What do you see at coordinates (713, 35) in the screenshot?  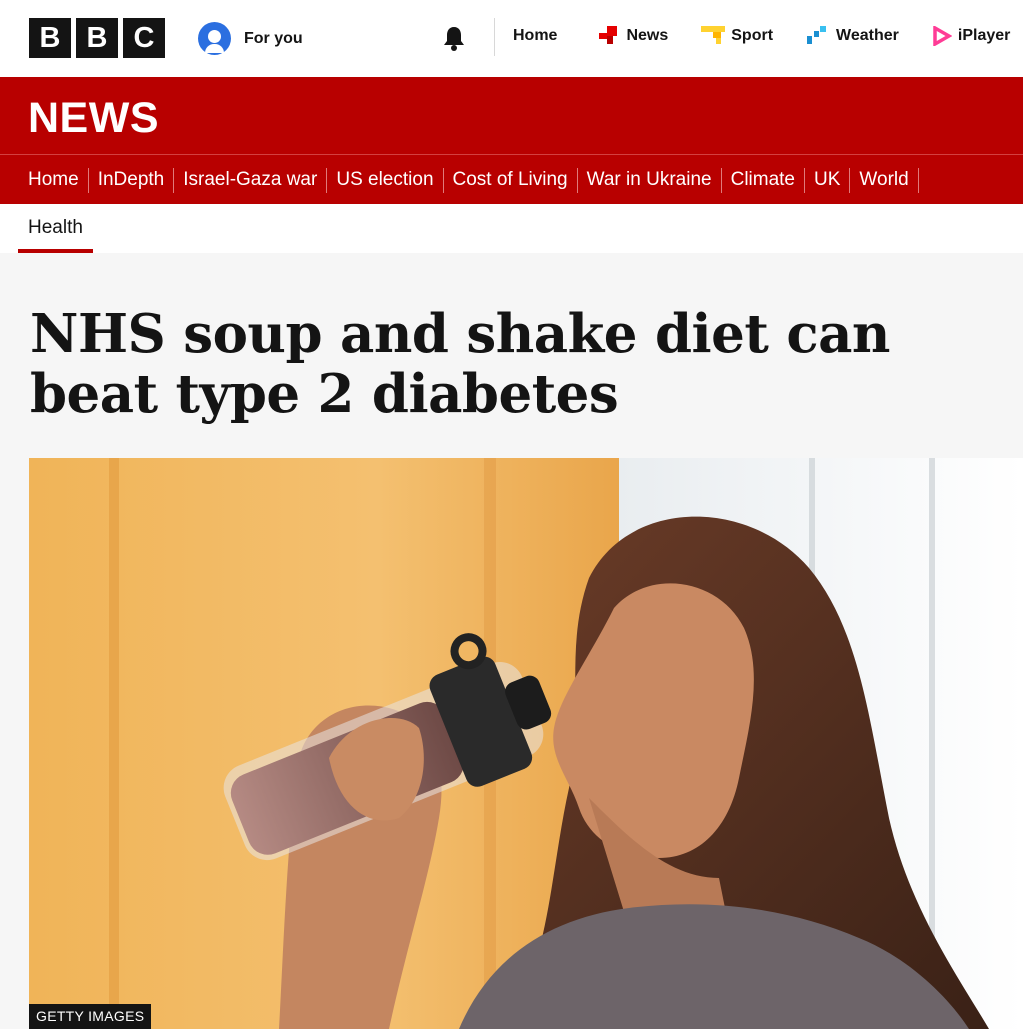 I see `sport-icon` at bounding box center [713, 35].